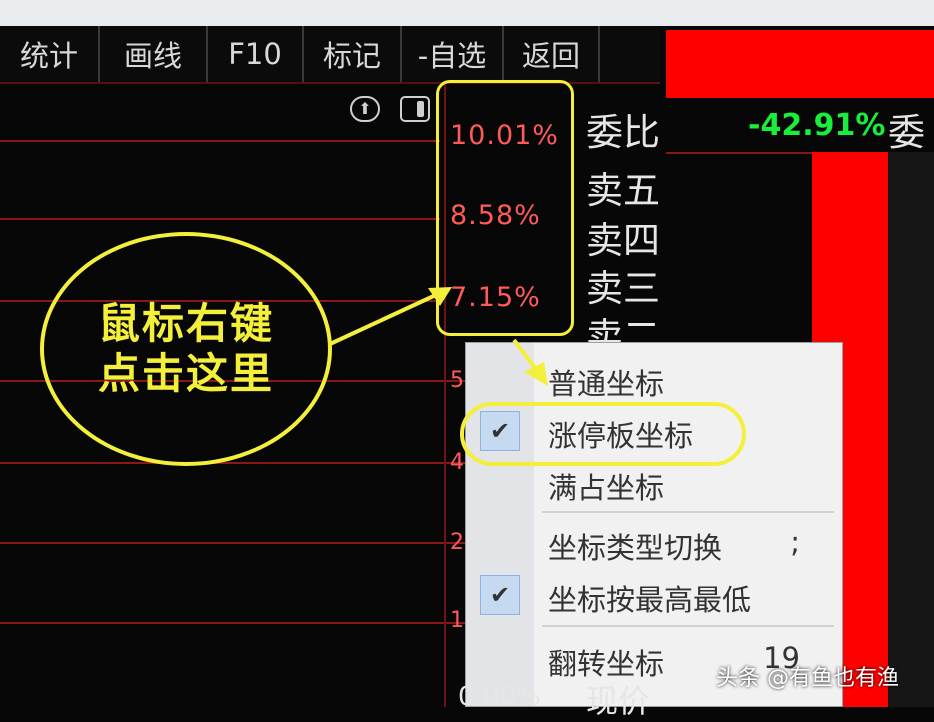 The height and width of the screenshot is (722, 934). I want to click on arrow-line, so click(384, 319).